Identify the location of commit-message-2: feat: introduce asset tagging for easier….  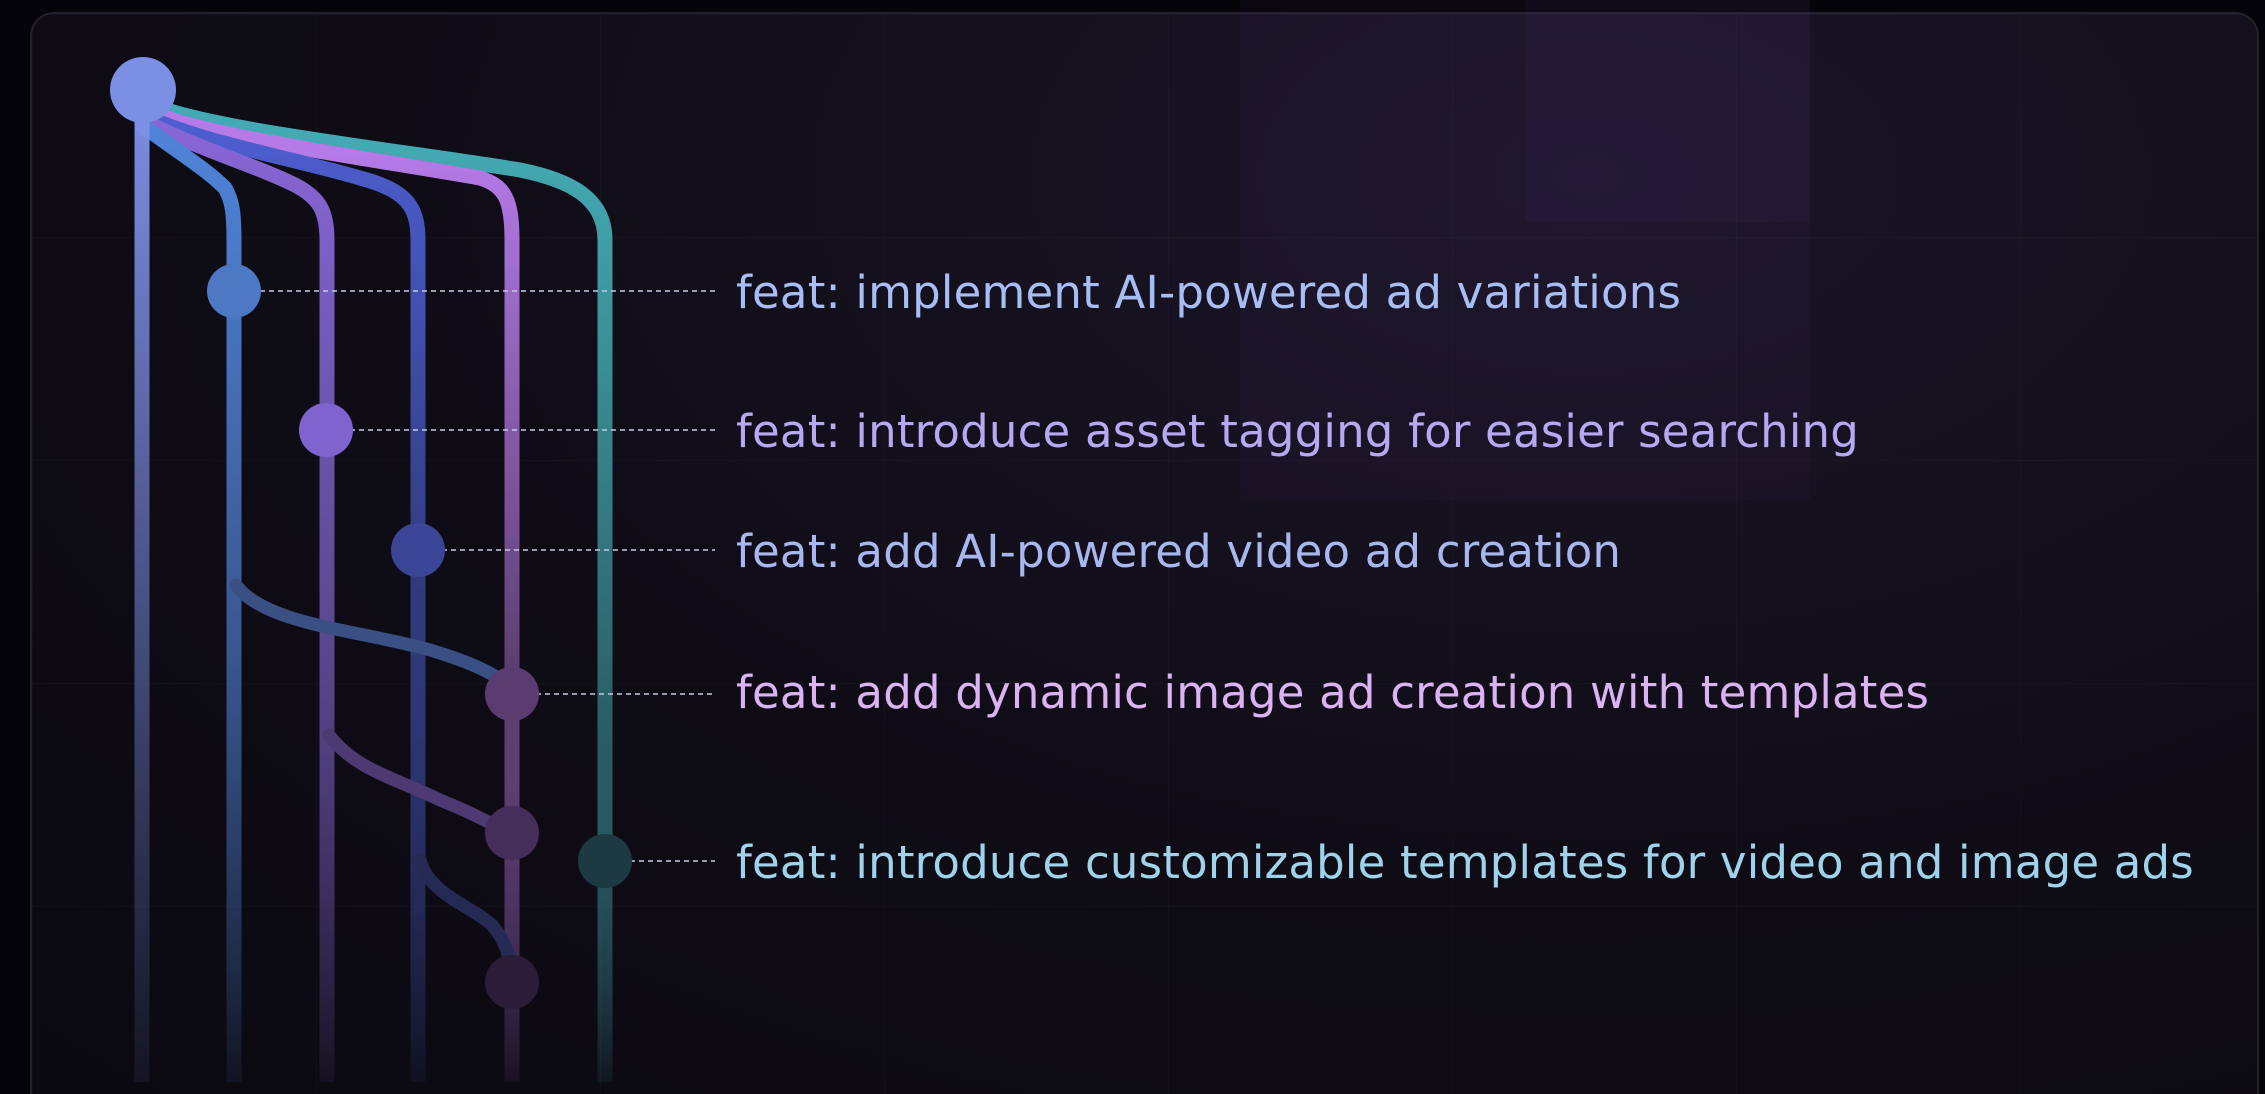
(1298, 431).